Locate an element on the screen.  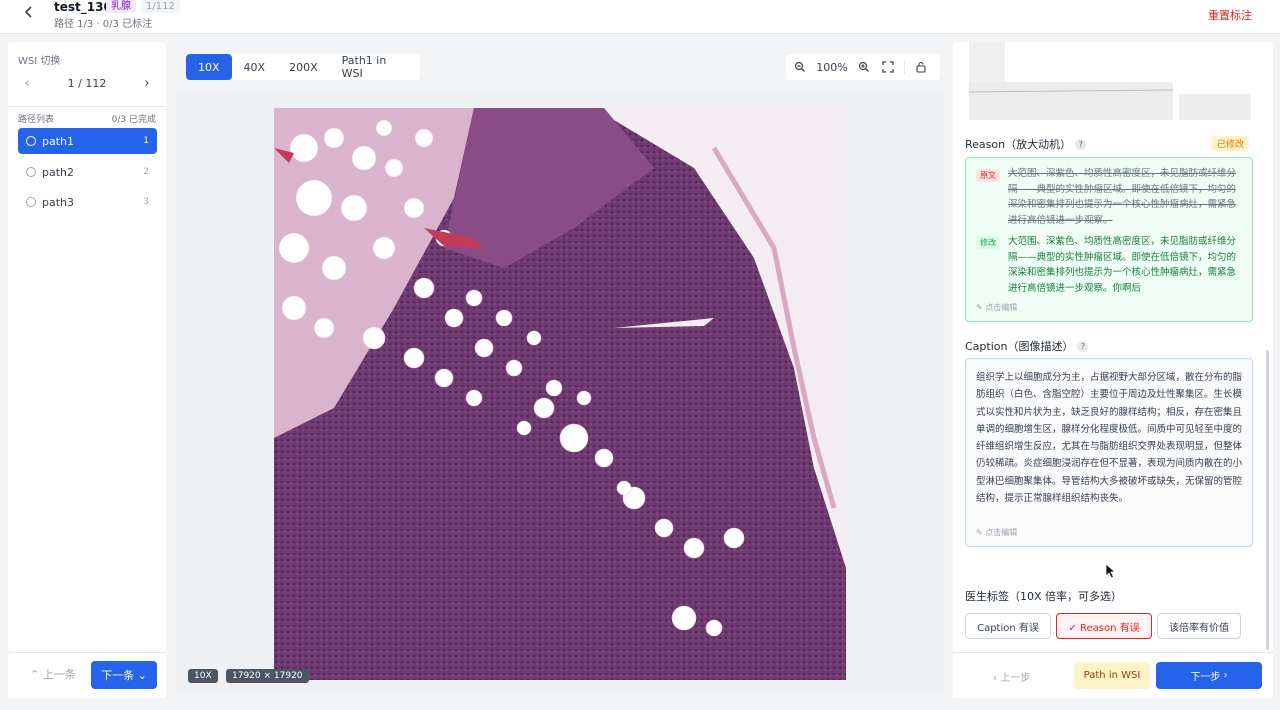
path-list-status: 0/3 已完成 is located at coordinates (133, 120).